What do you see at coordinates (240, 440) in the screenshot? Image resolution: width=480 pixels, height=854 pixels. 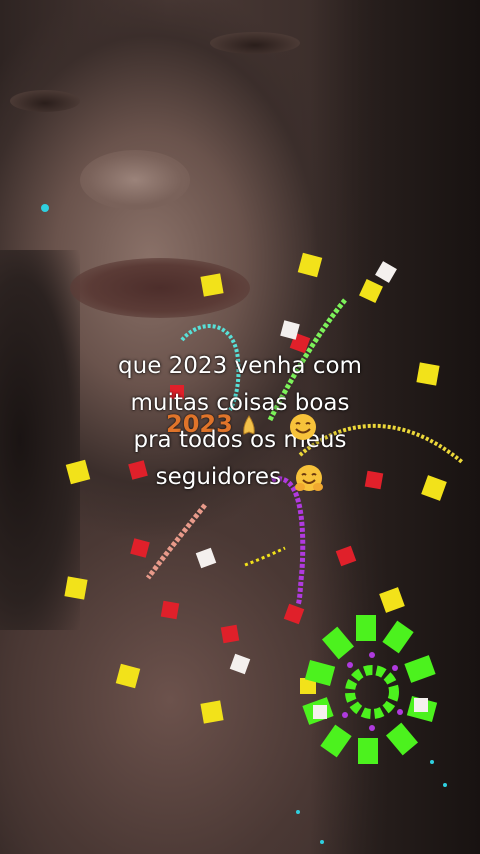 I see `caption-line-3-row: pra todos os meus` at bounding box center [240, 440].